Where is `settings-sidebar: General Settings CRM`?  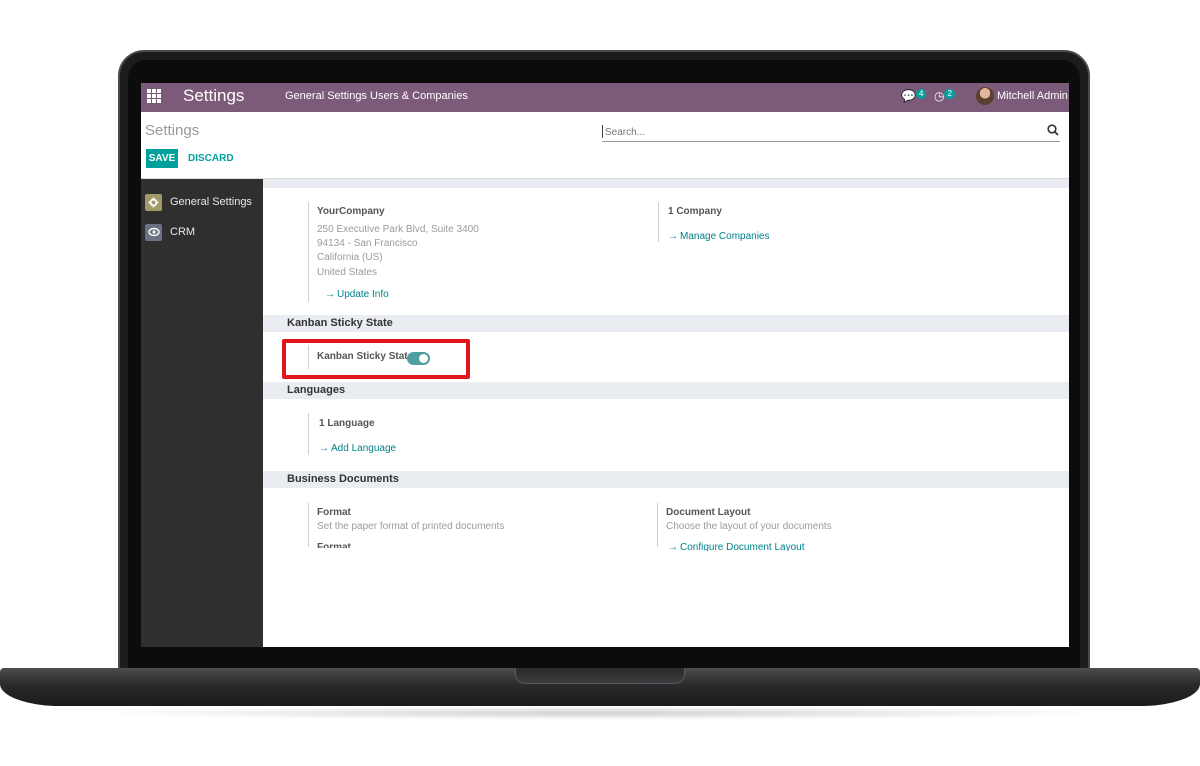 settings-sidebar: General Settings CRM is located at coordinates (202, 413).